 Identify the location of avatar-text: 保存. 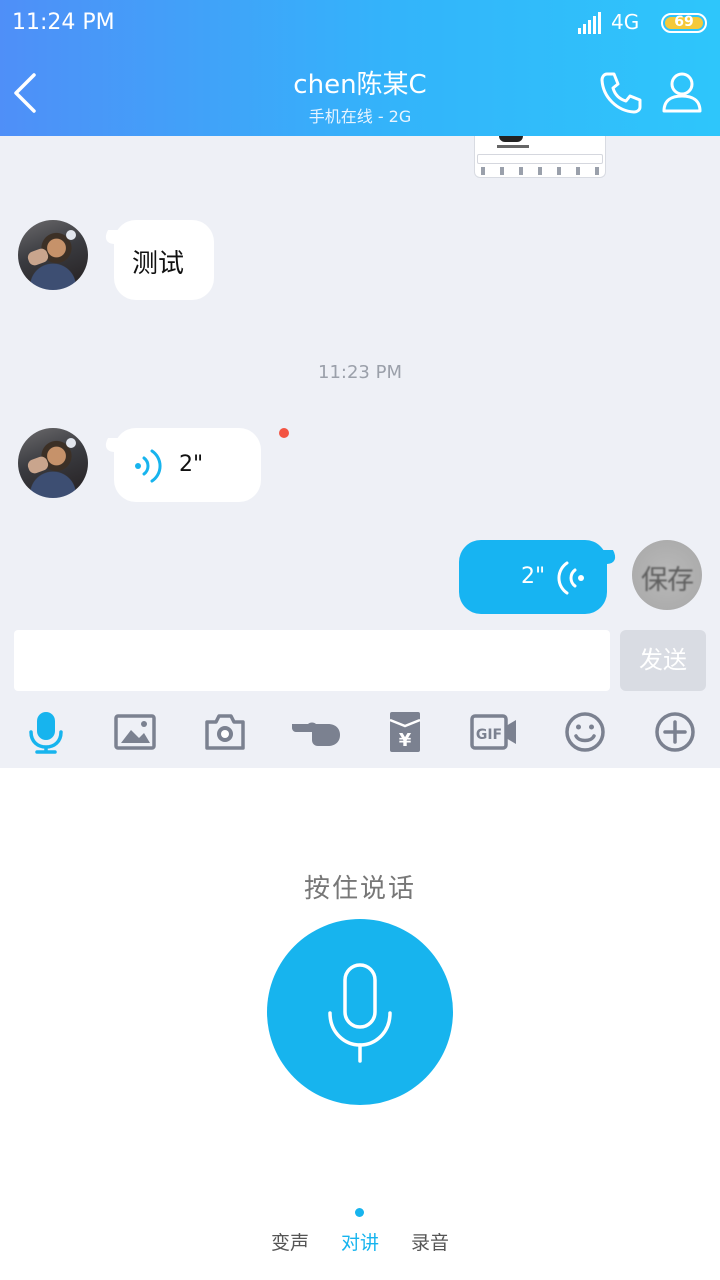
(667, 580).